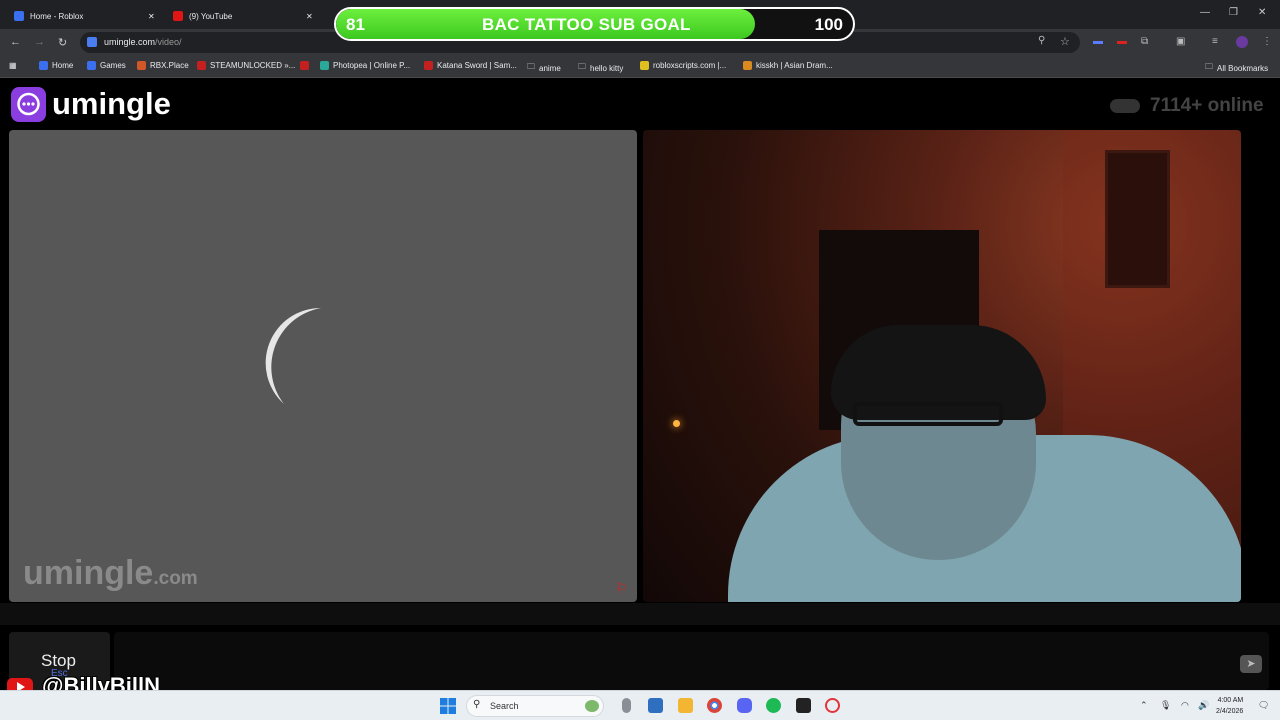  What do you see at coordinates (106, 65) in the screenshot?
I see `bookmark-games: Games` at bounding box center [106, 65].